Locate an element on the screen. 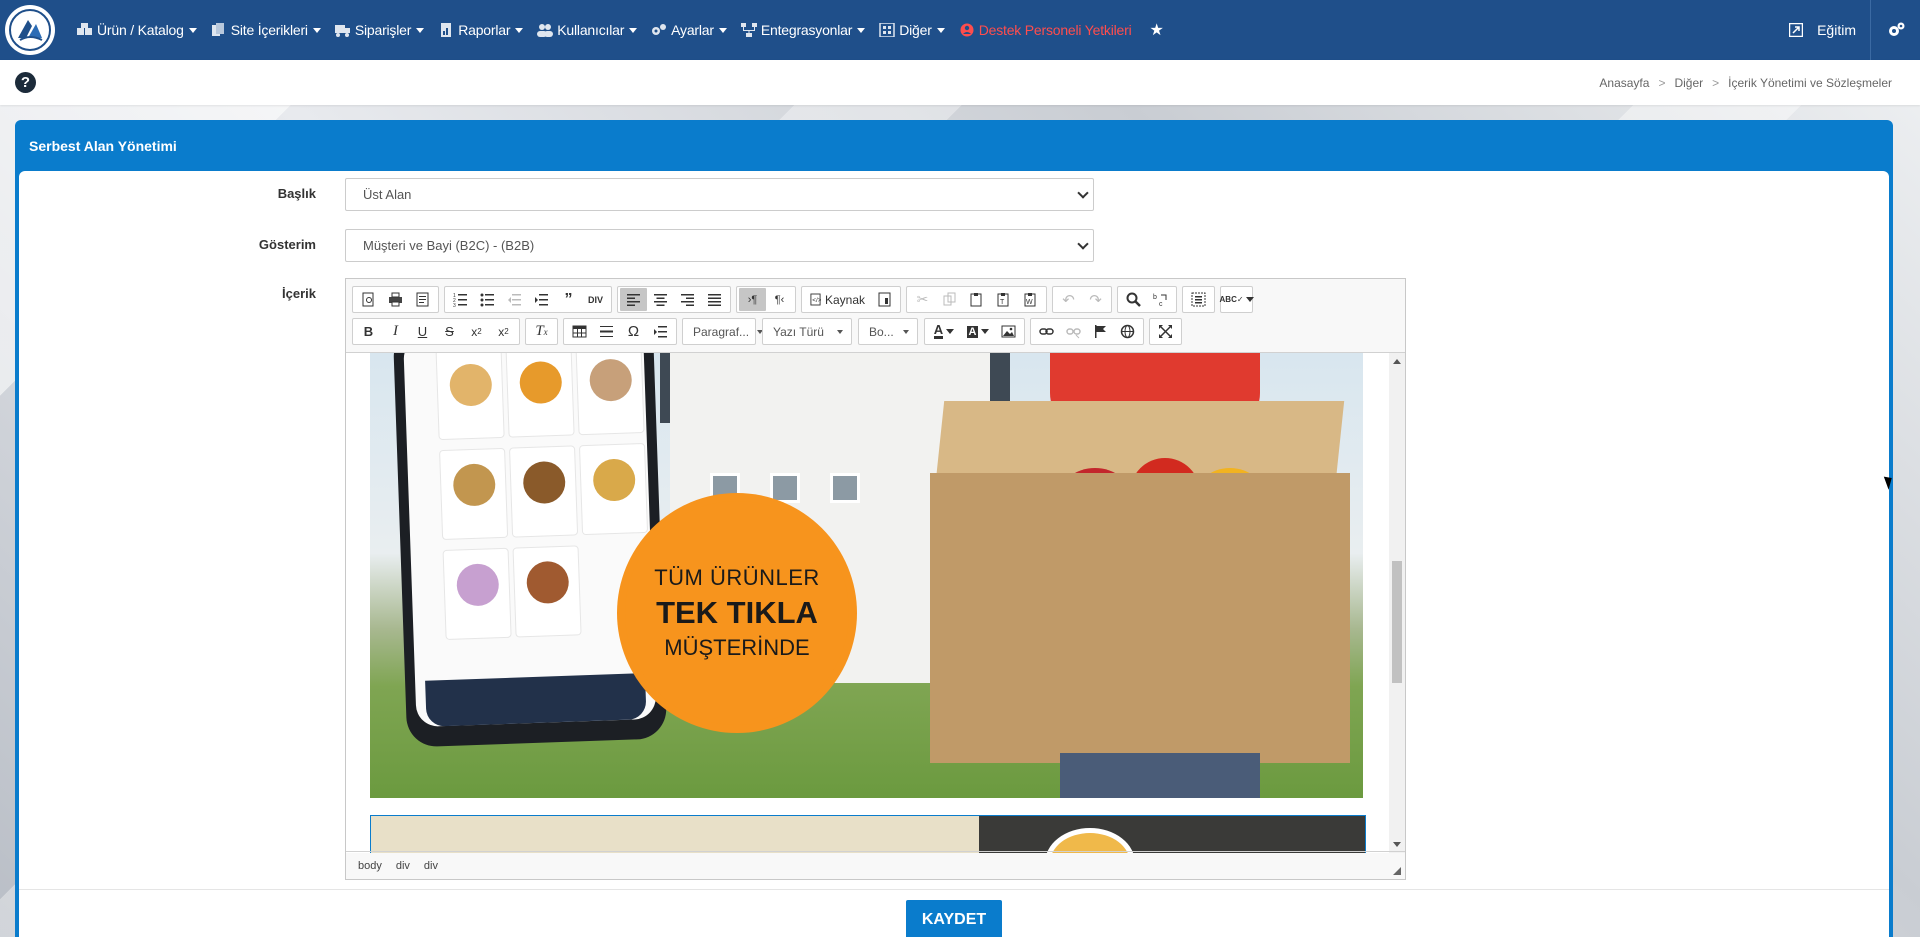 This screenshot has height=937, width=1920. grid-icon is located at coordinates (887, 30).